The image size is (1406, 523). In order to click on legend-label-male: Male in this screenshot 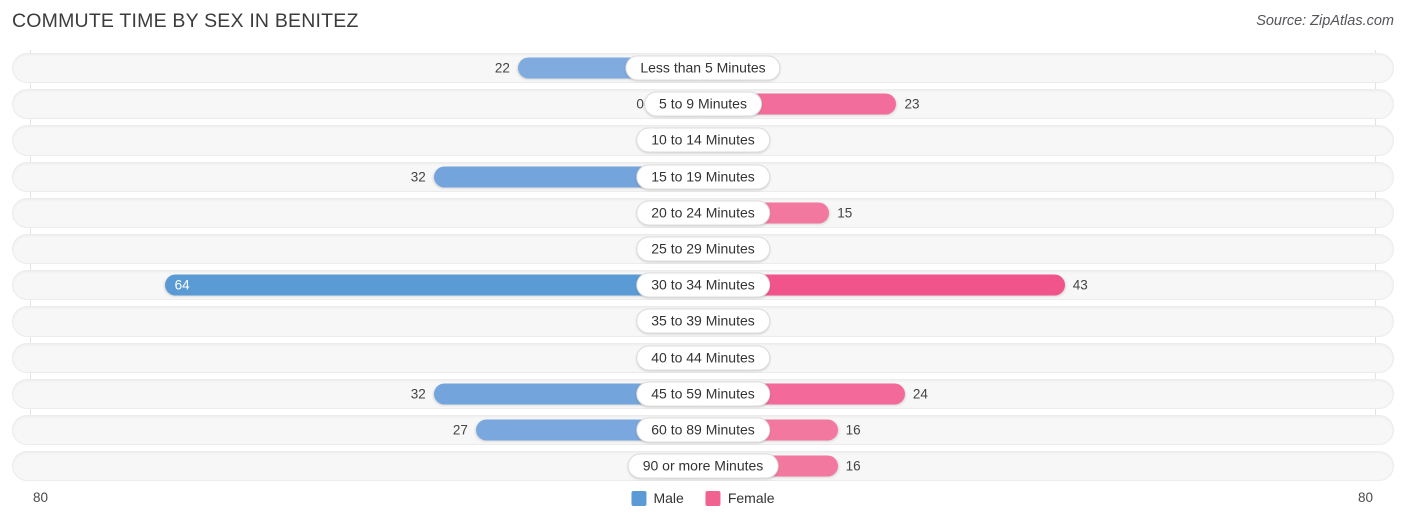, I will do `click(668, 498)`.